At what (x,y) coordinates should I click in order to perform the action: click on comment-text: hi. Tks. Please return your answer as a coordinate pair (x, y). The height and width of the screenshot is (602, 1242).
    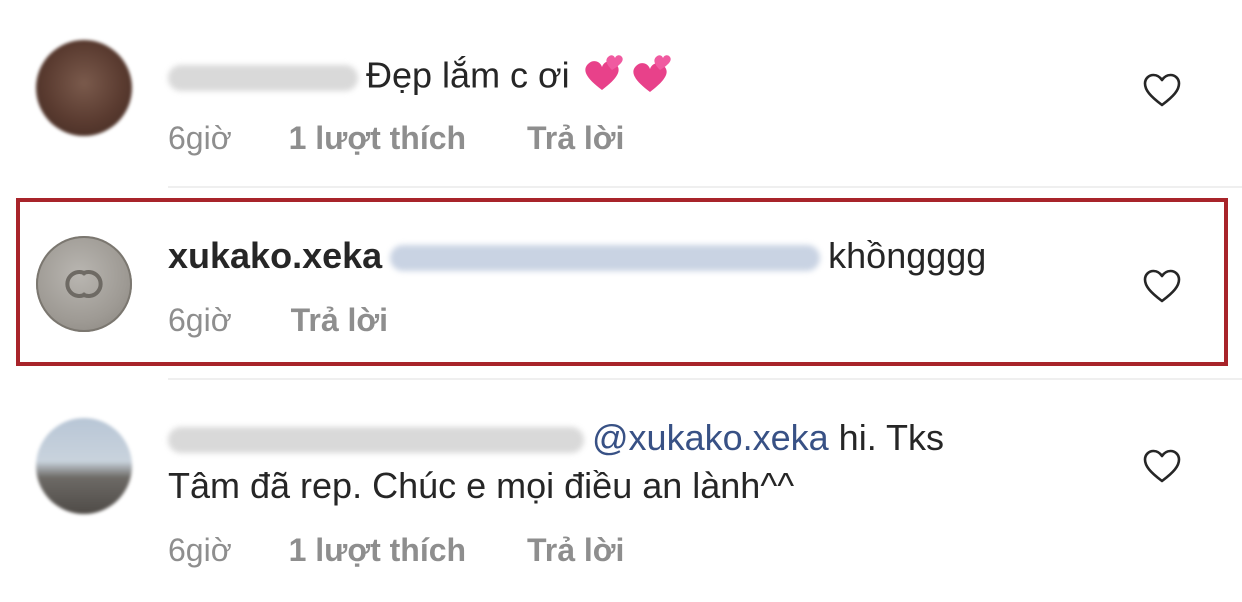
    Looking at the image, I should click on (891, 437).